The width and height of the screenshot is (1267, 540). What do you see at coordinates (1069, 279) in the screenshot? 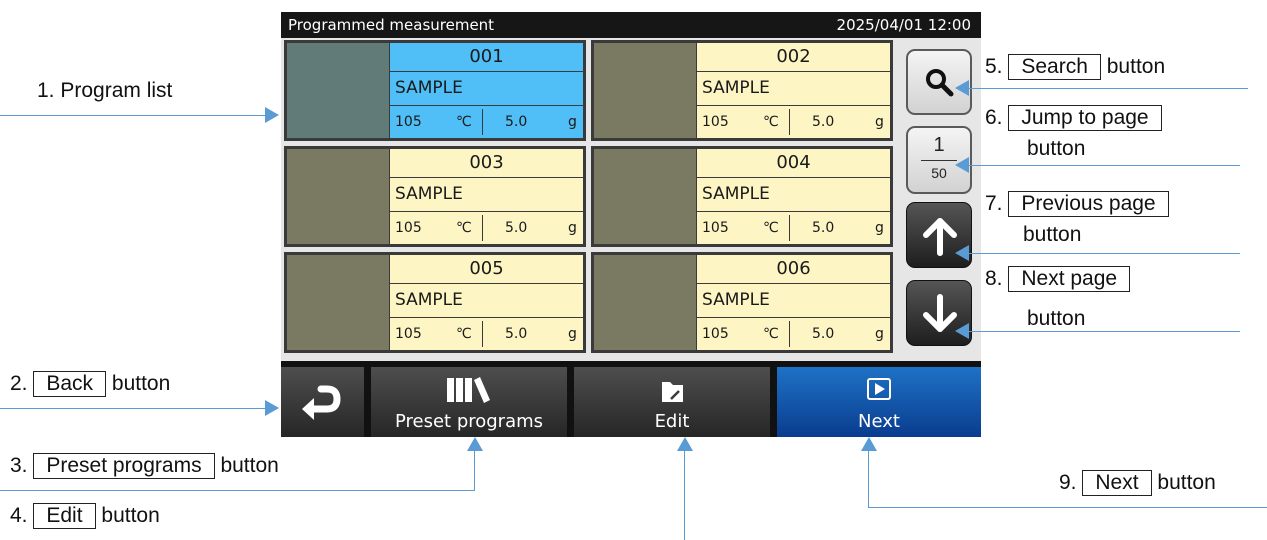
I see `annotation-label-box: Next page` at bounding box center [1069, 279].